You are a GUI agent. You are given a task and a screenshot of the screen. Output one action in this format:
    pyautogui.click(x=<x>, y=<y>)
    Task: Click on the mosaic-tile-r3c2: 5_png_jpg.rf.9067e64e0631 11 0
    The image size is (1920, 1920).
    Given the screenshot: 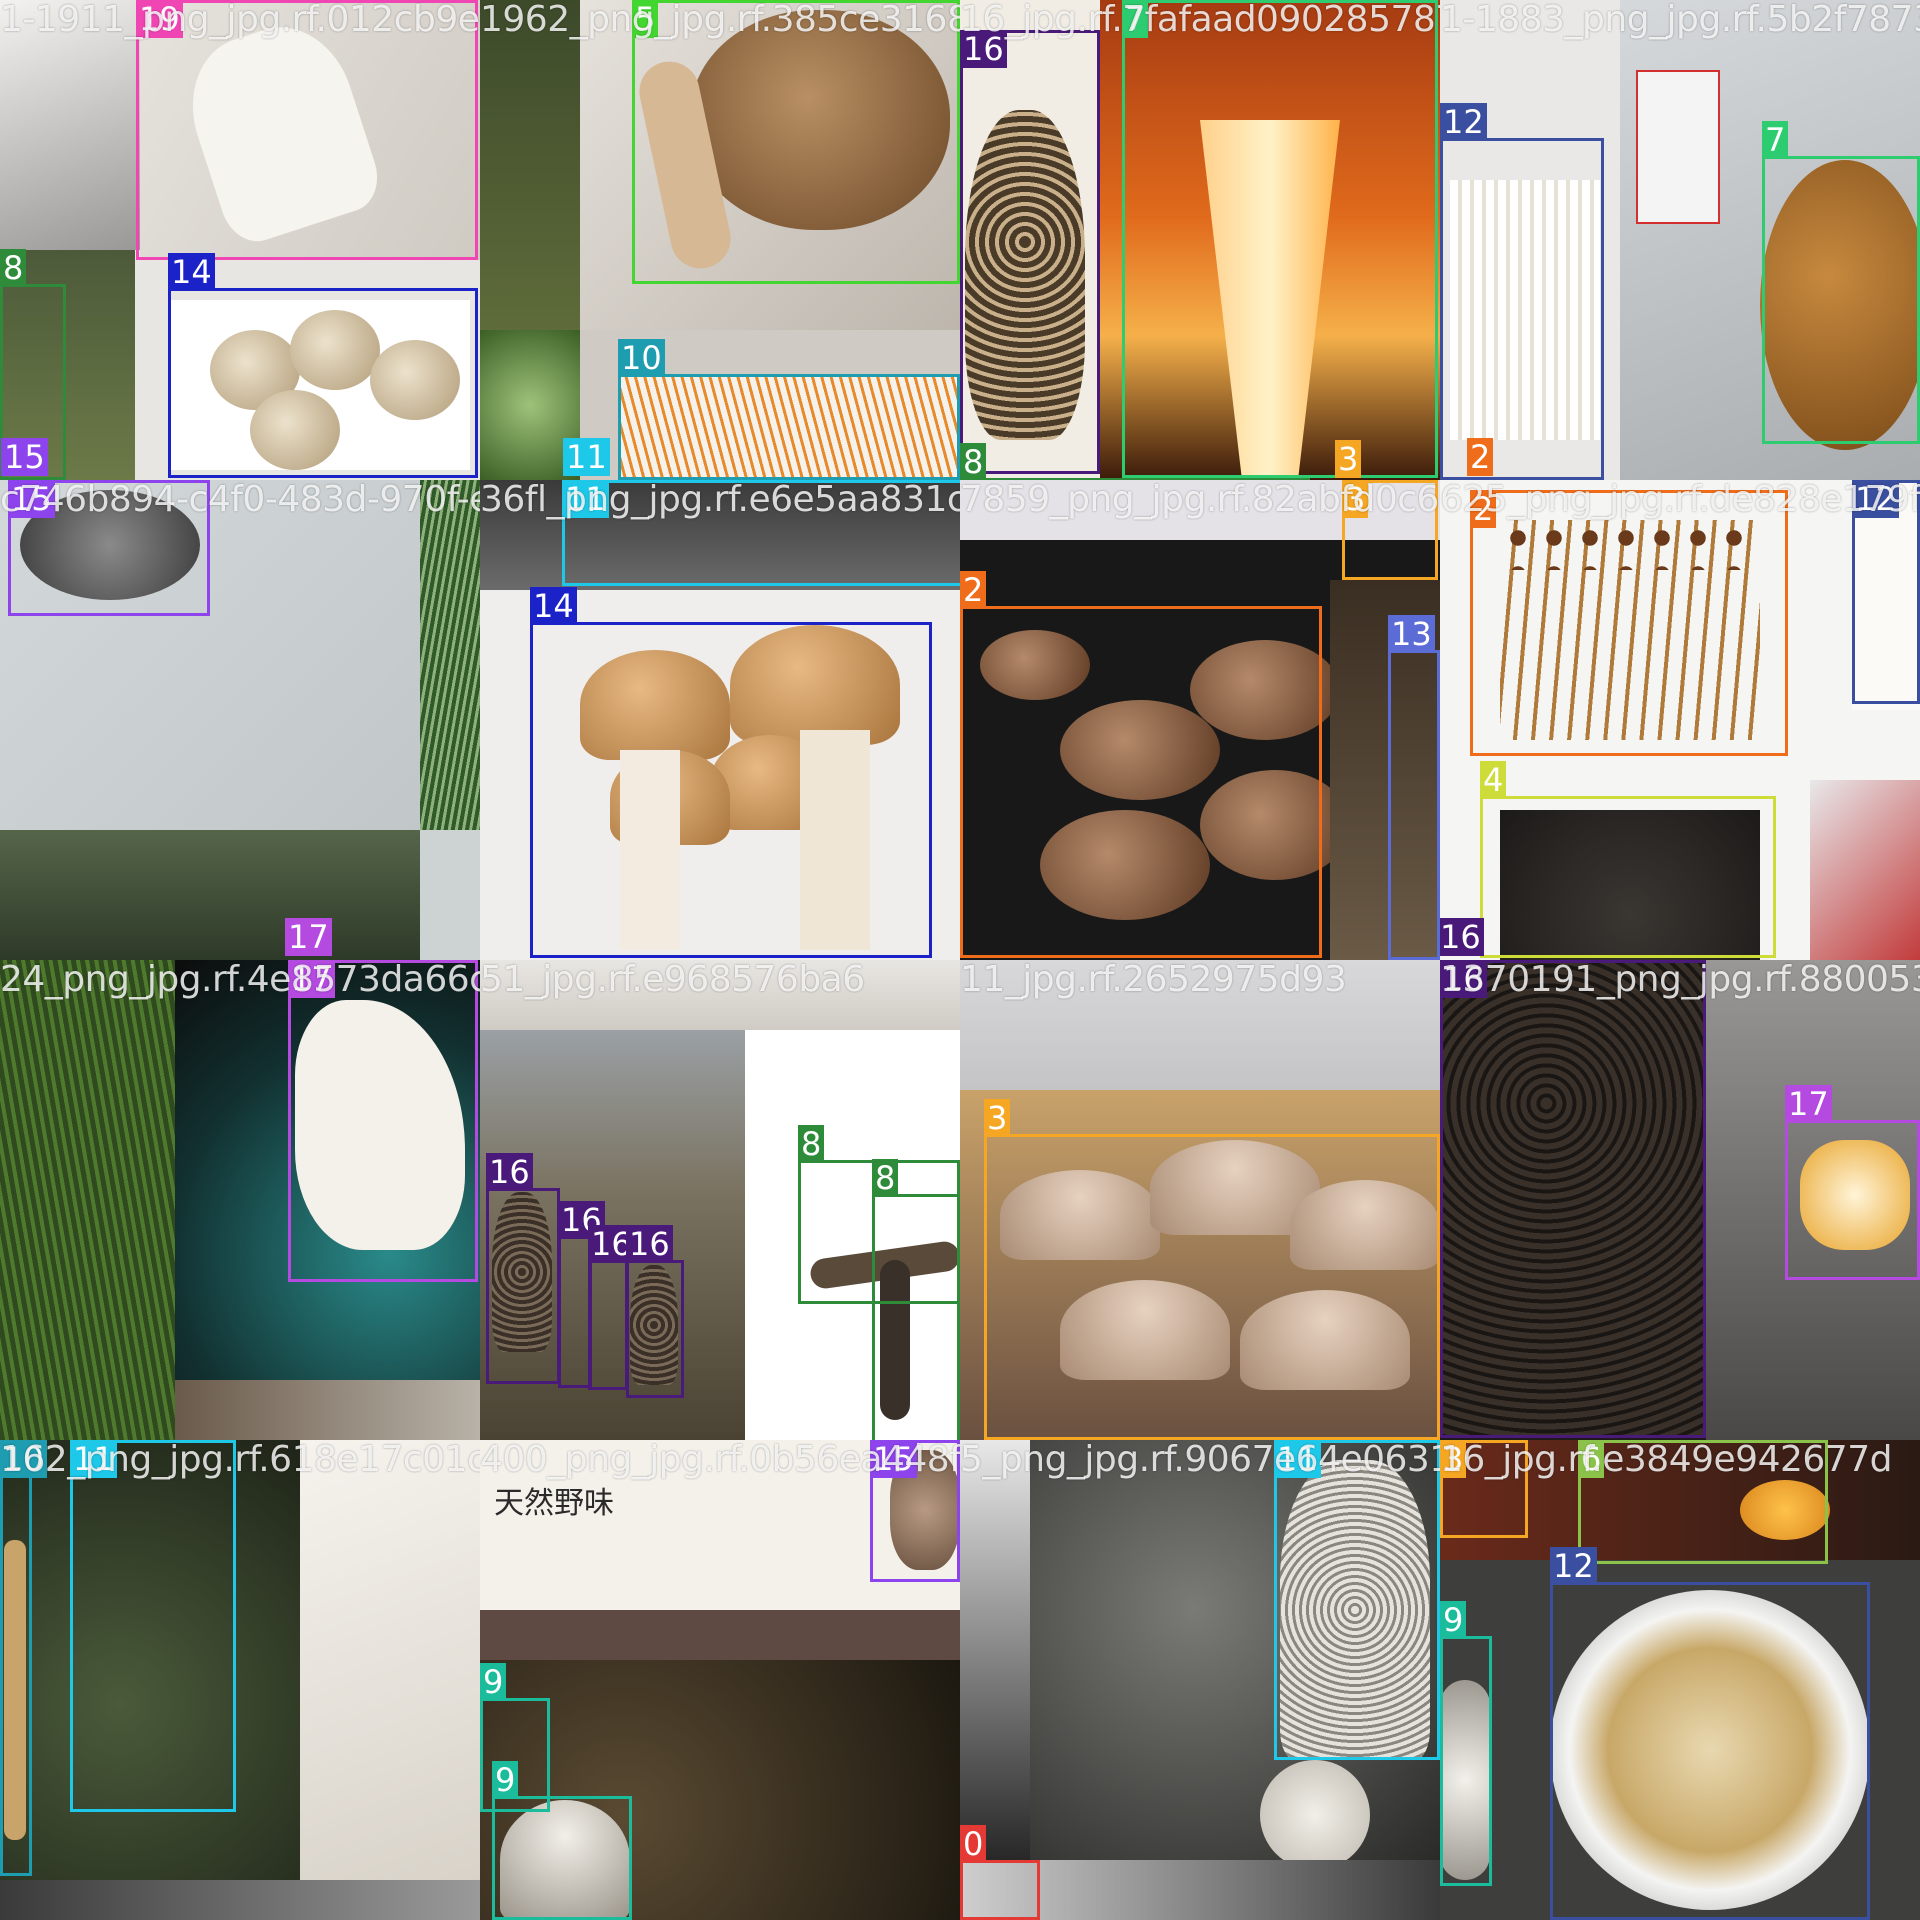 What is the action you would take?
    pyautogui.click(x=1200, y=1680)
    